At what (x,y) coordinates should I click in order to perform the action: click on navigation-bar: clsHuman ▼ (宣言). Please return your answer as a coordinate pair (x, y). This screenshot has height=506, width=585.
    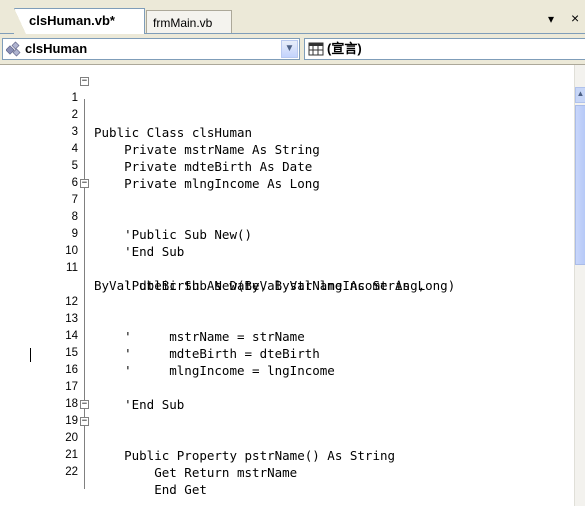
    Looking at the image, I should click on (292, 49).